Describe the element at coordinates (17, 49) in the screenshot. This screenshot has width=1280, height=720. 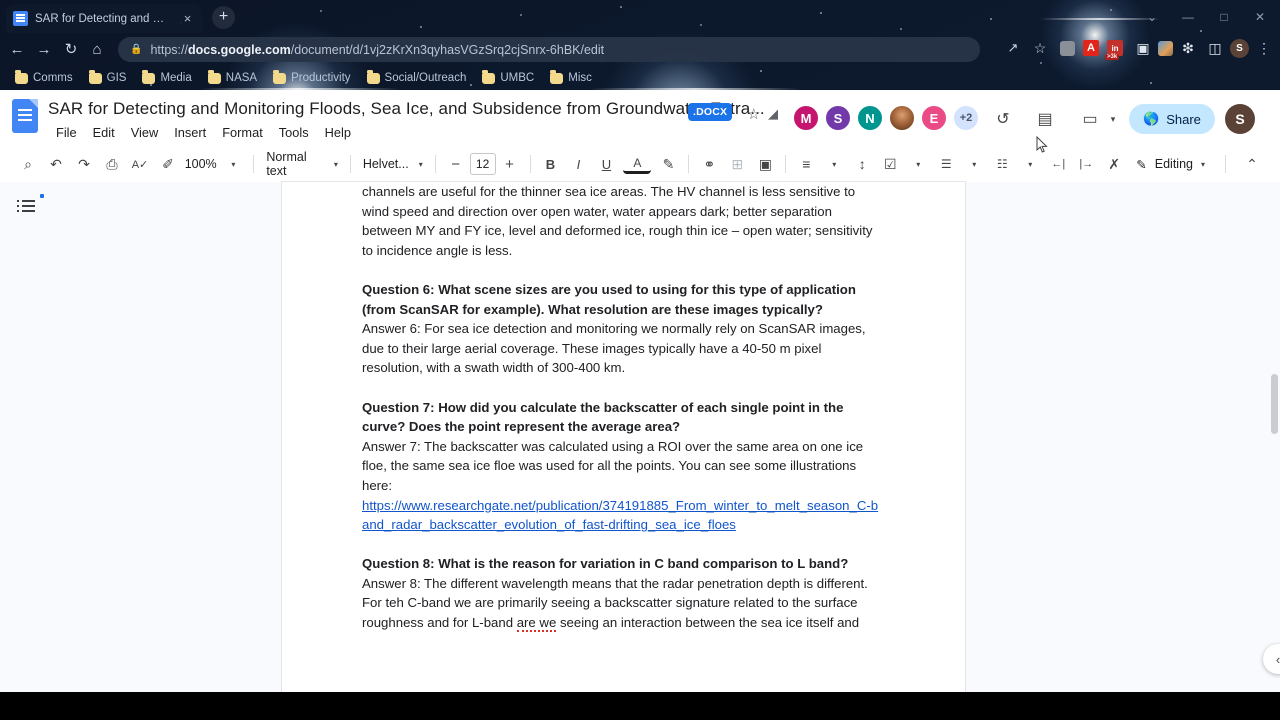
I see `back-icon: ←` at that location.